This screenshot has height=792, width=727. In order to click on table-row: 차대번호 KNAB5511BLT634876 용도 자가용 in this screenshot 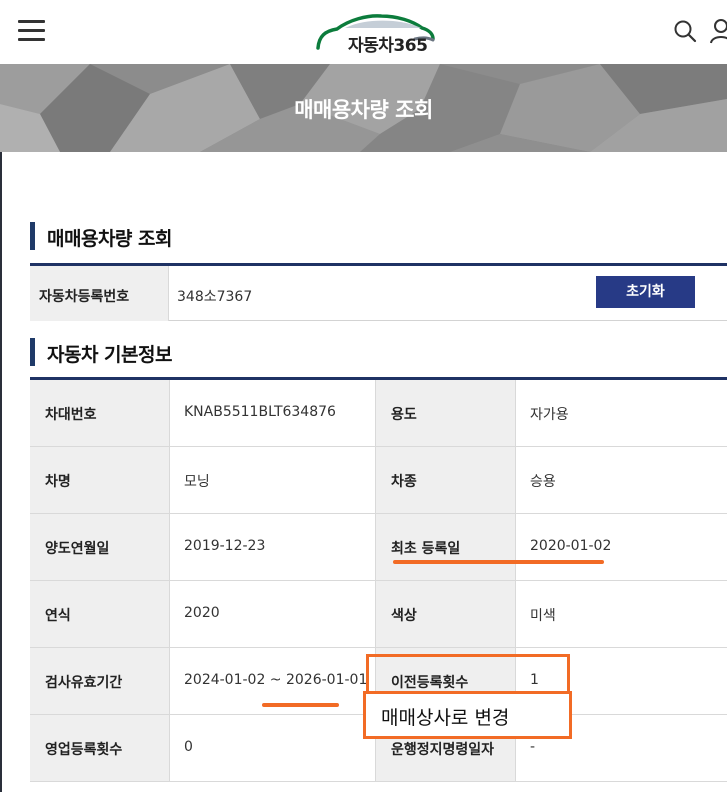, I will do `click(378, 413)`.